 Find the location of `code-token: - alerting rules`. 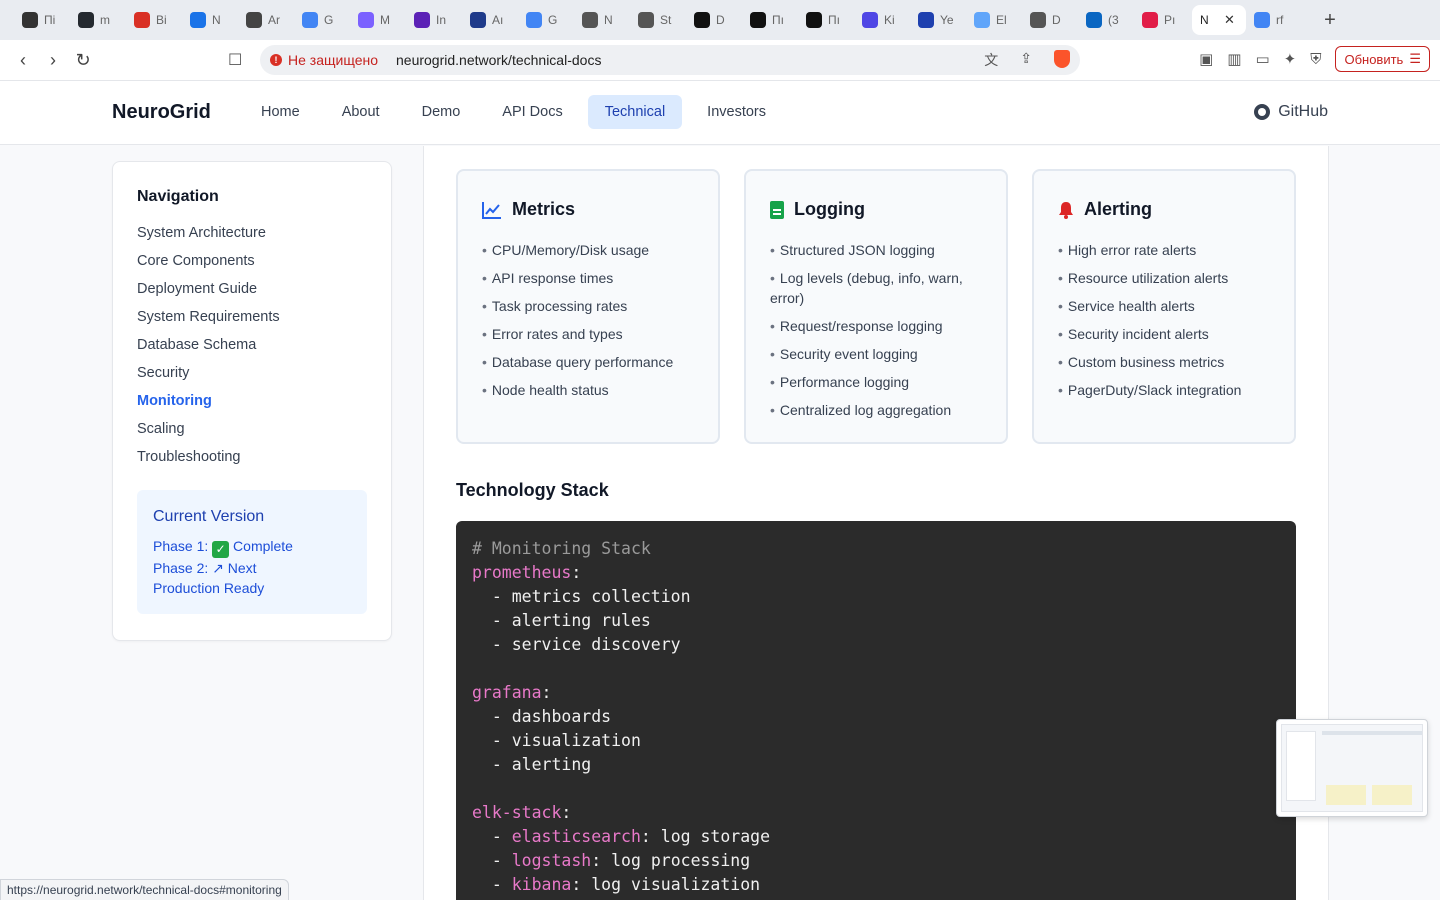

code-token: - alerting rules is located at coordinates (561, 620).